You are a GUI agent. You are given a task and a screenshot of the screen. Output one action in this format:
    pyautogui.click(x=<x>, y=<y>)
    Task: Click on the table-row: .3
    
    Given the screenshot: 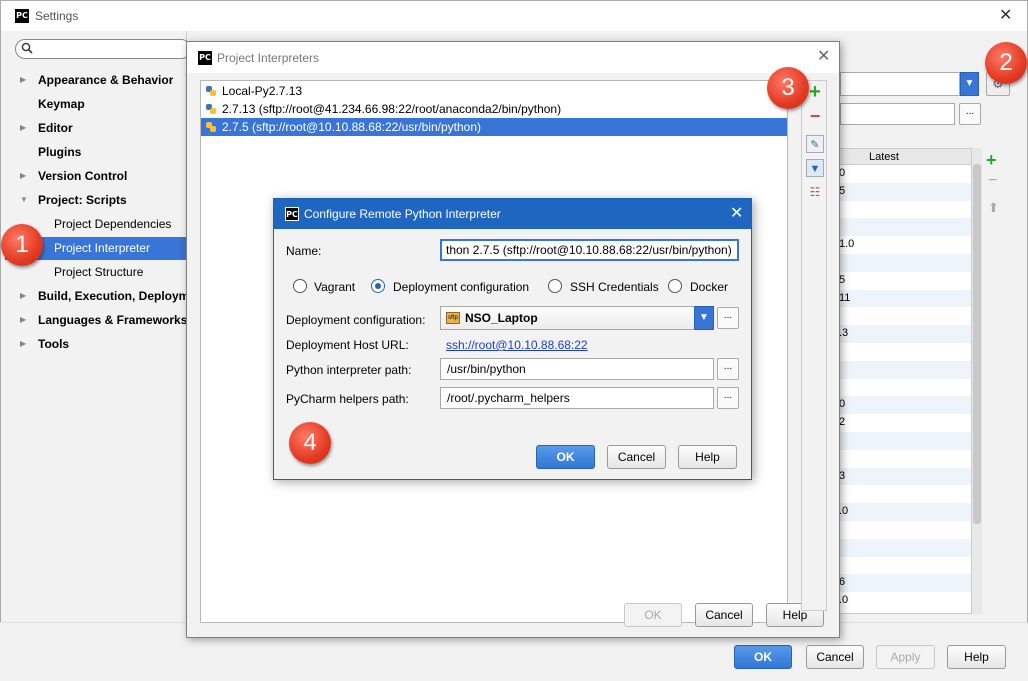 What is the action you would take?
    pyautogui.click(x=905, y=334)
    